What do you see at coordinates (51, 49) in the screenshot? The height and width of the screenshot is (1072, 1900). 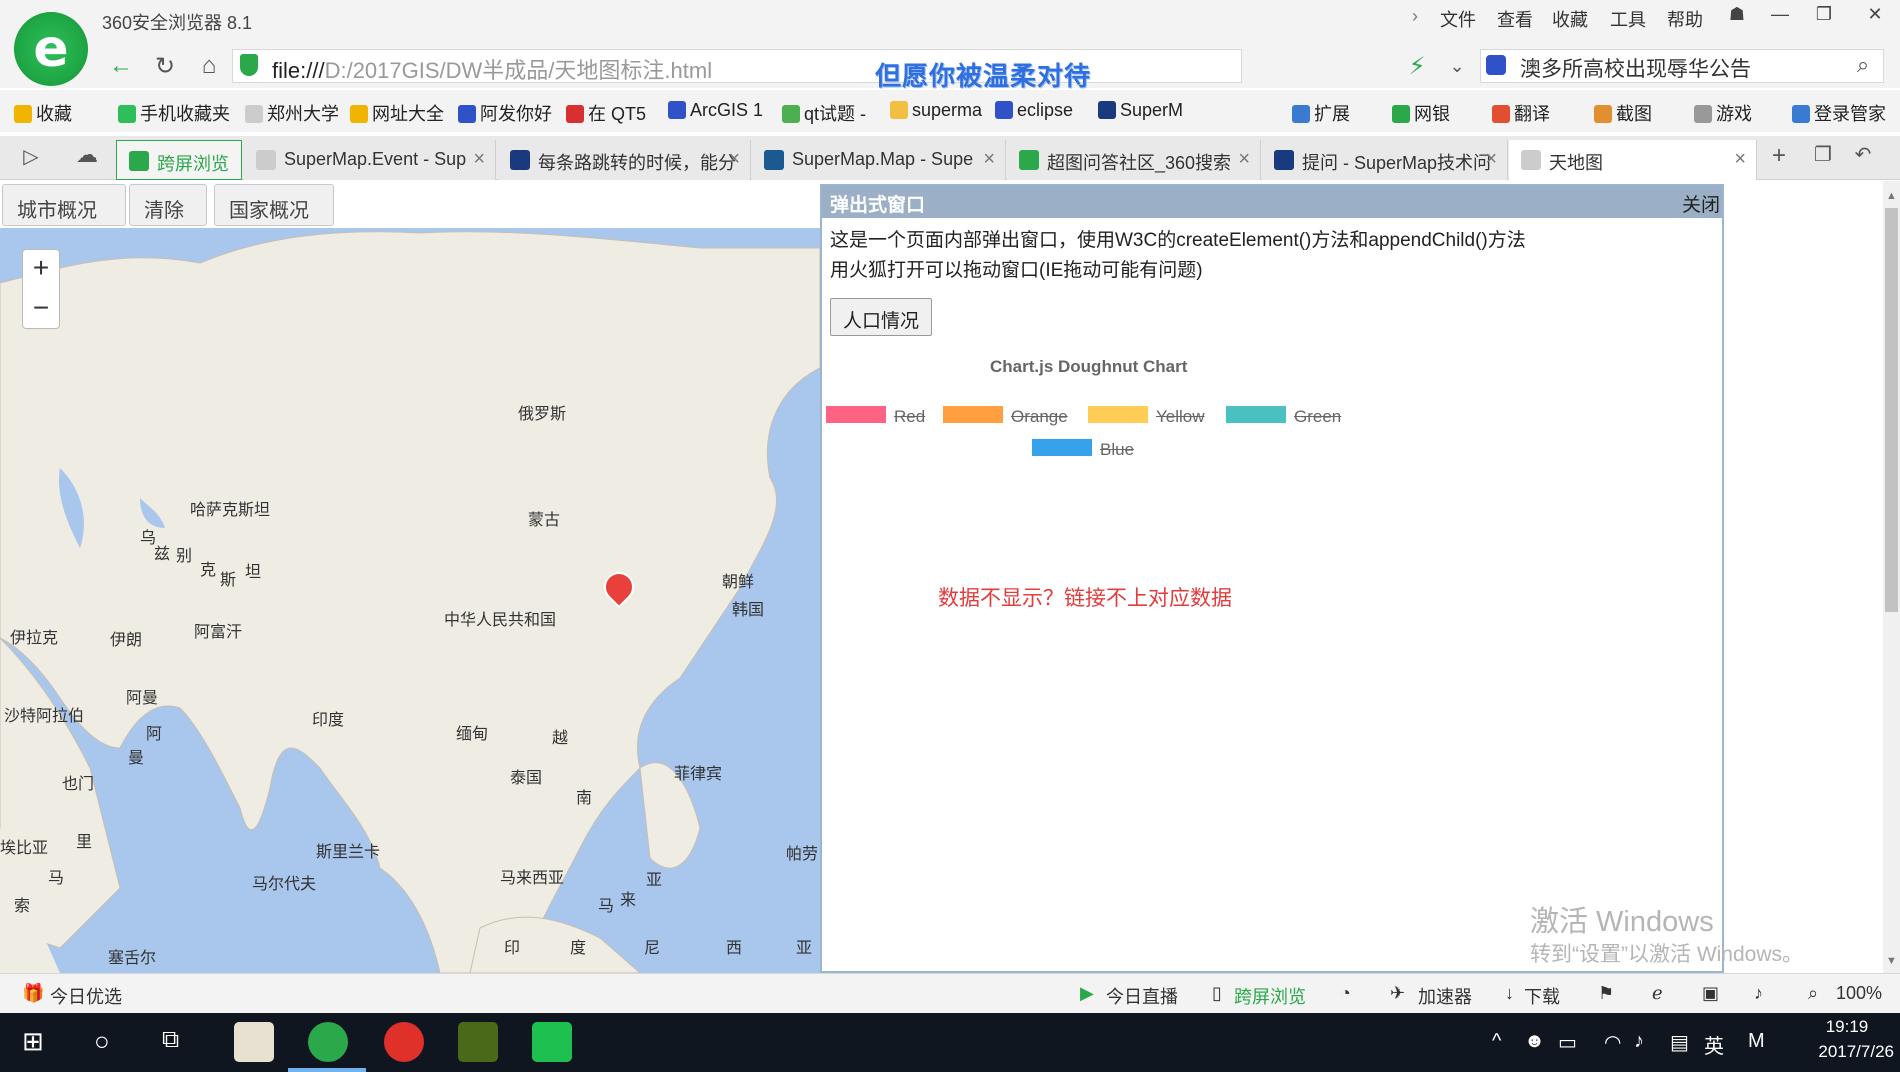 I see `browser-logo-icon: e` at bounding box center [51, 49].